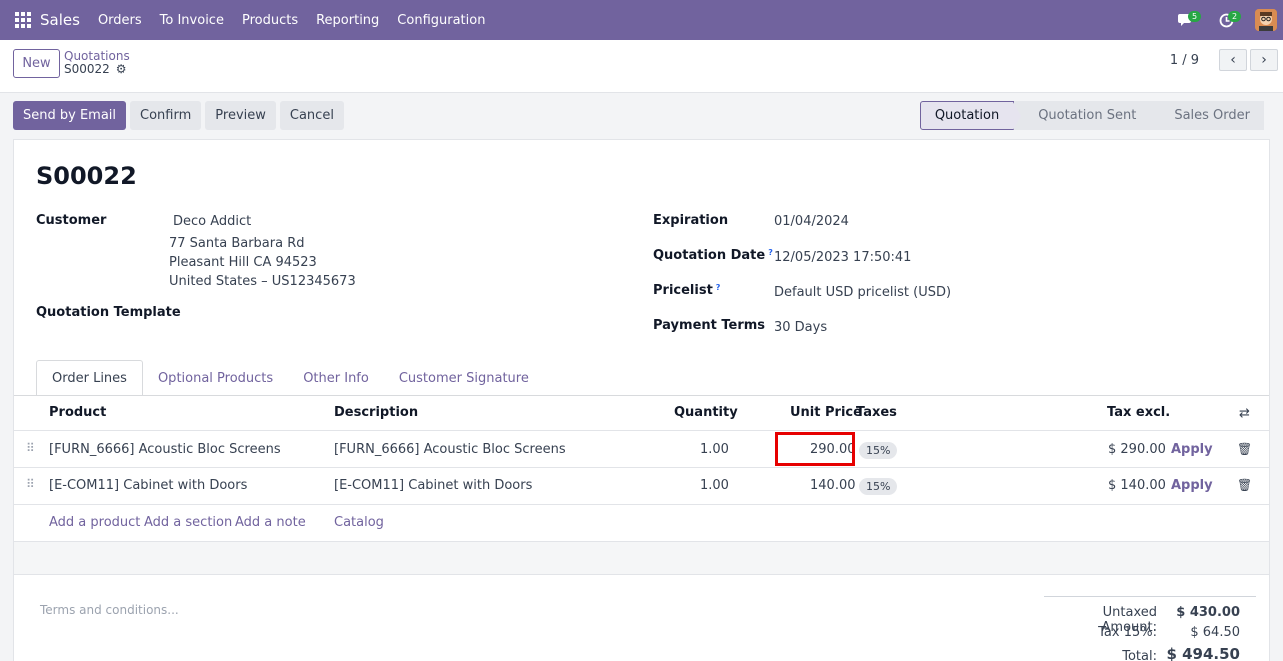 This screenshot has width=1283, height=661. Describe the element at coordinates (815, 449) in the screenshot. I see `unit-price-highlight` at that location.